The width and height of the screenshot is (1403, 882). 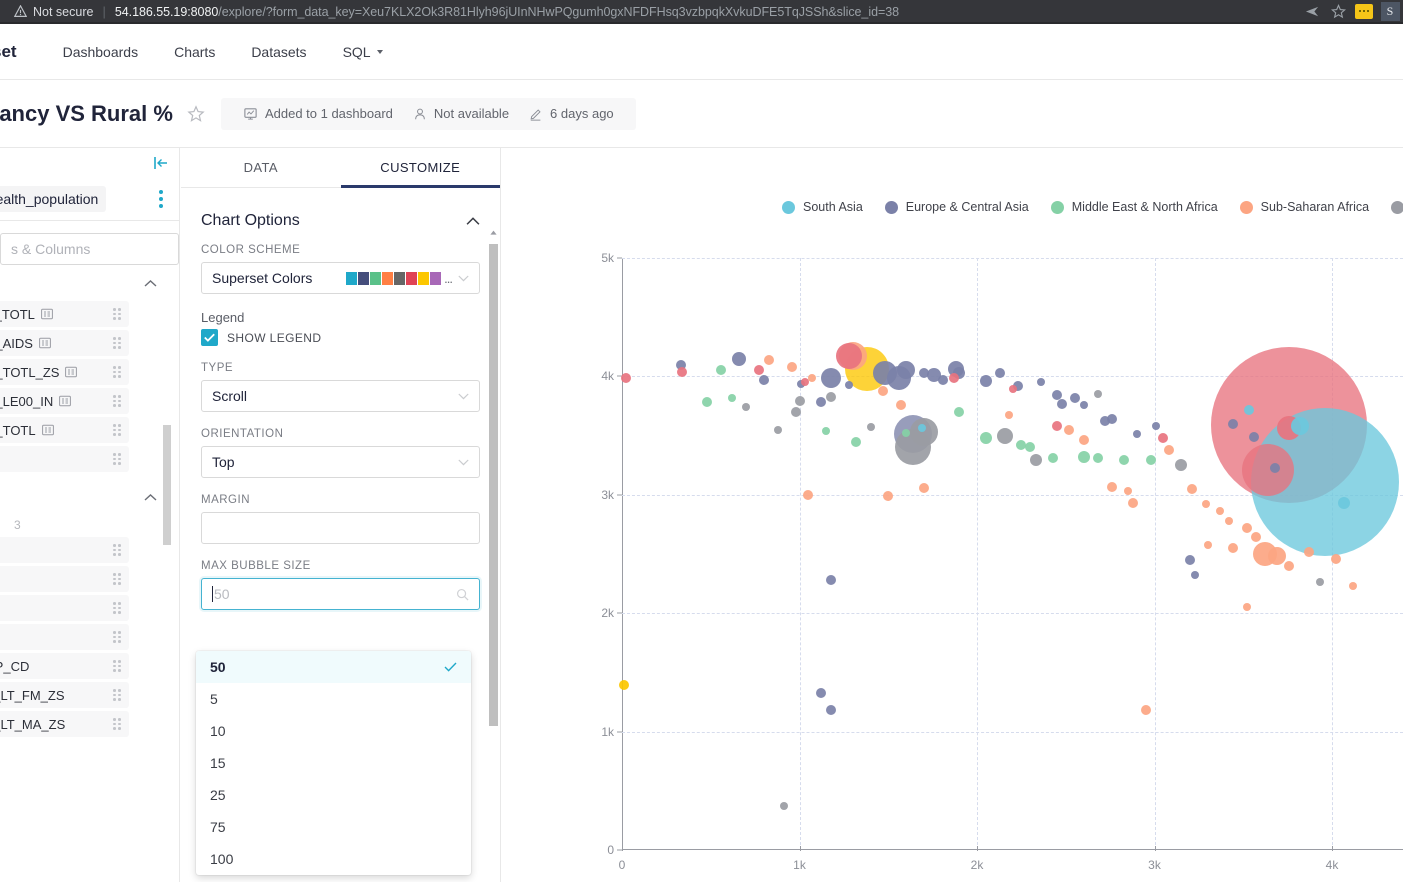 I want to click on dropdown-option-25: 25, so click(x=333, y=795).